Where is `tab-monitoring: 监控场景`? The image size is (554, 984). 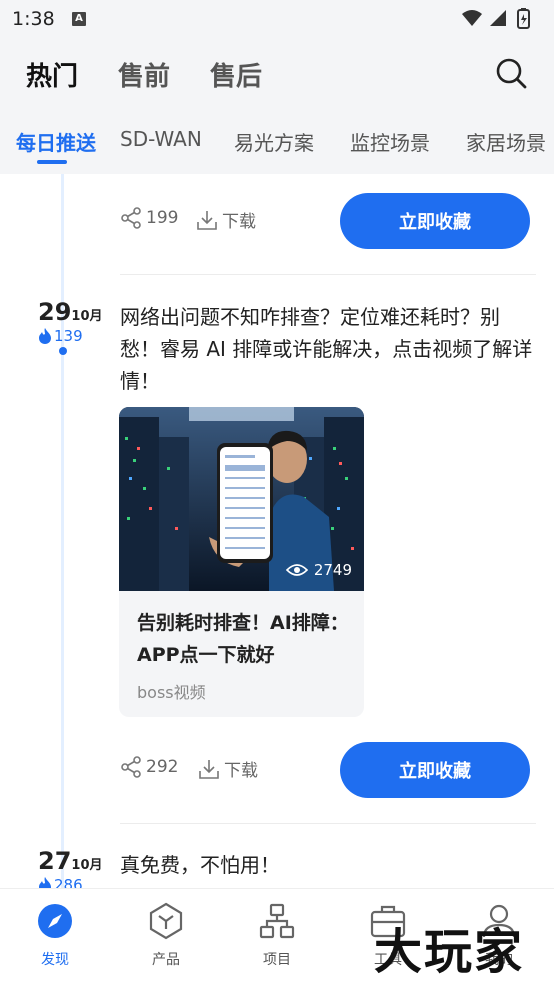 tab-monitoring: 监控场景 is located at coordinates (390, 141).